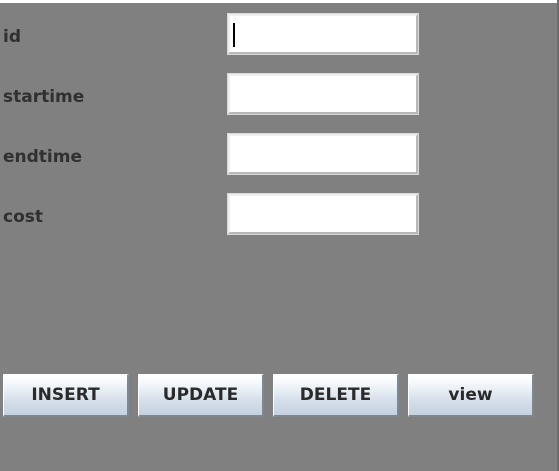  I want to click on update-button: UPDATE, so click(201, 395).